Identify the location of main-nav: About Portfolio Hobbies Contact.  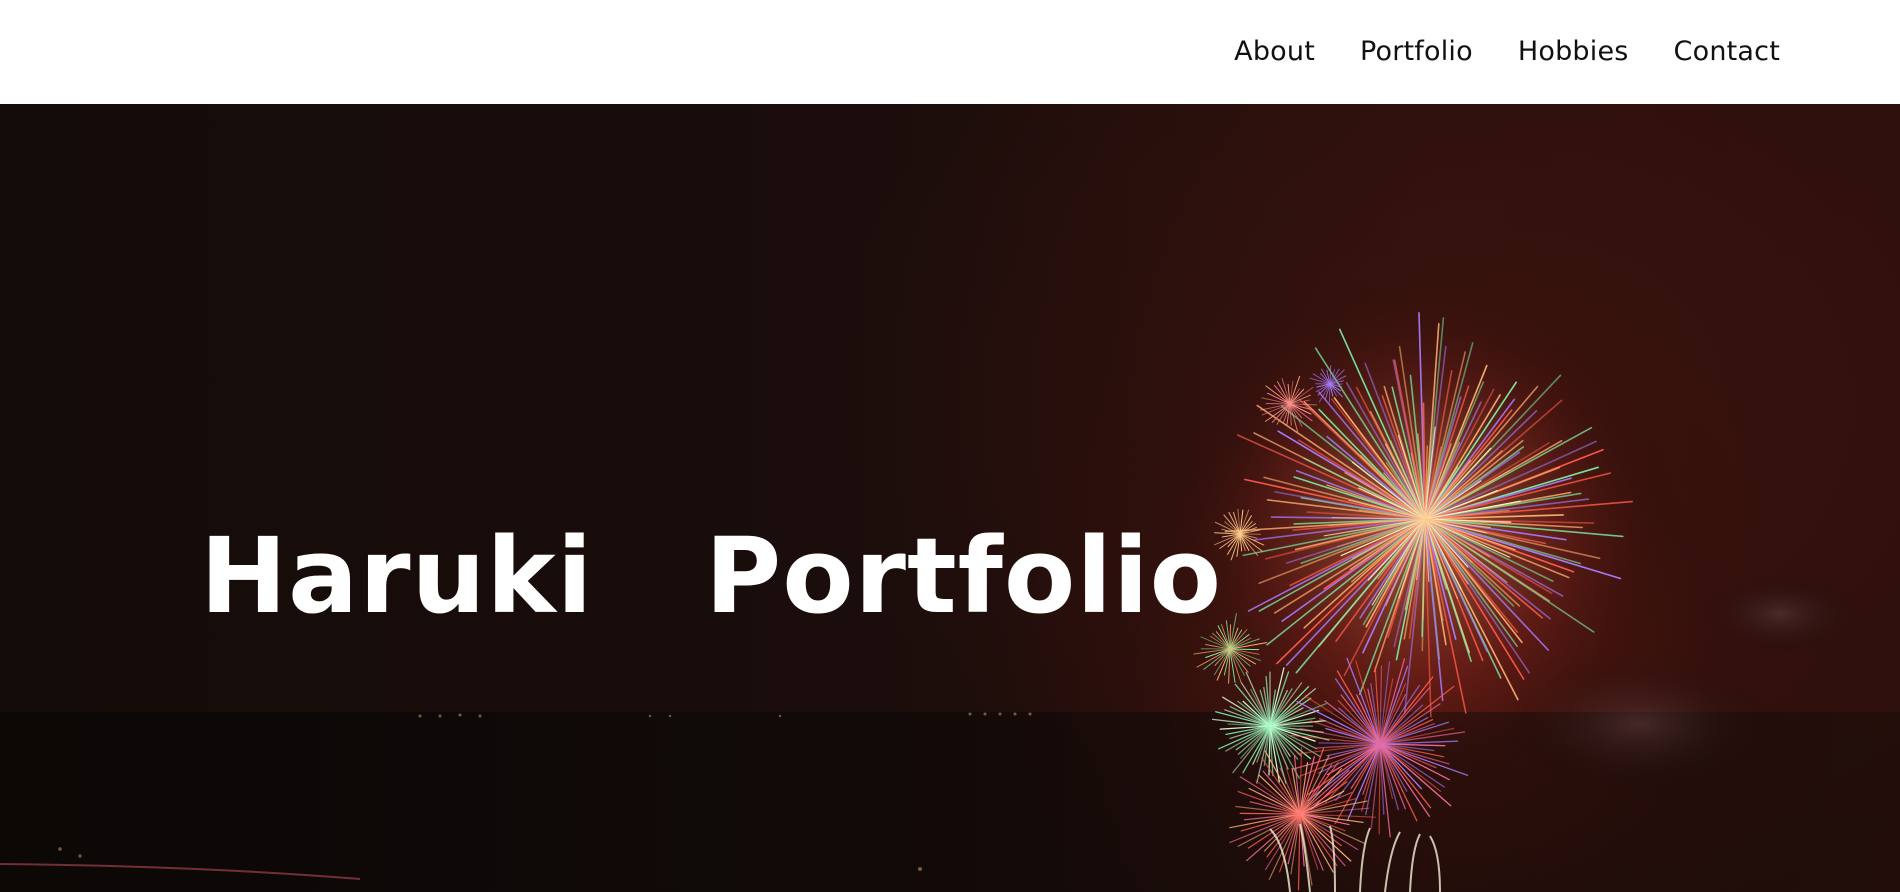
(1507, 51).